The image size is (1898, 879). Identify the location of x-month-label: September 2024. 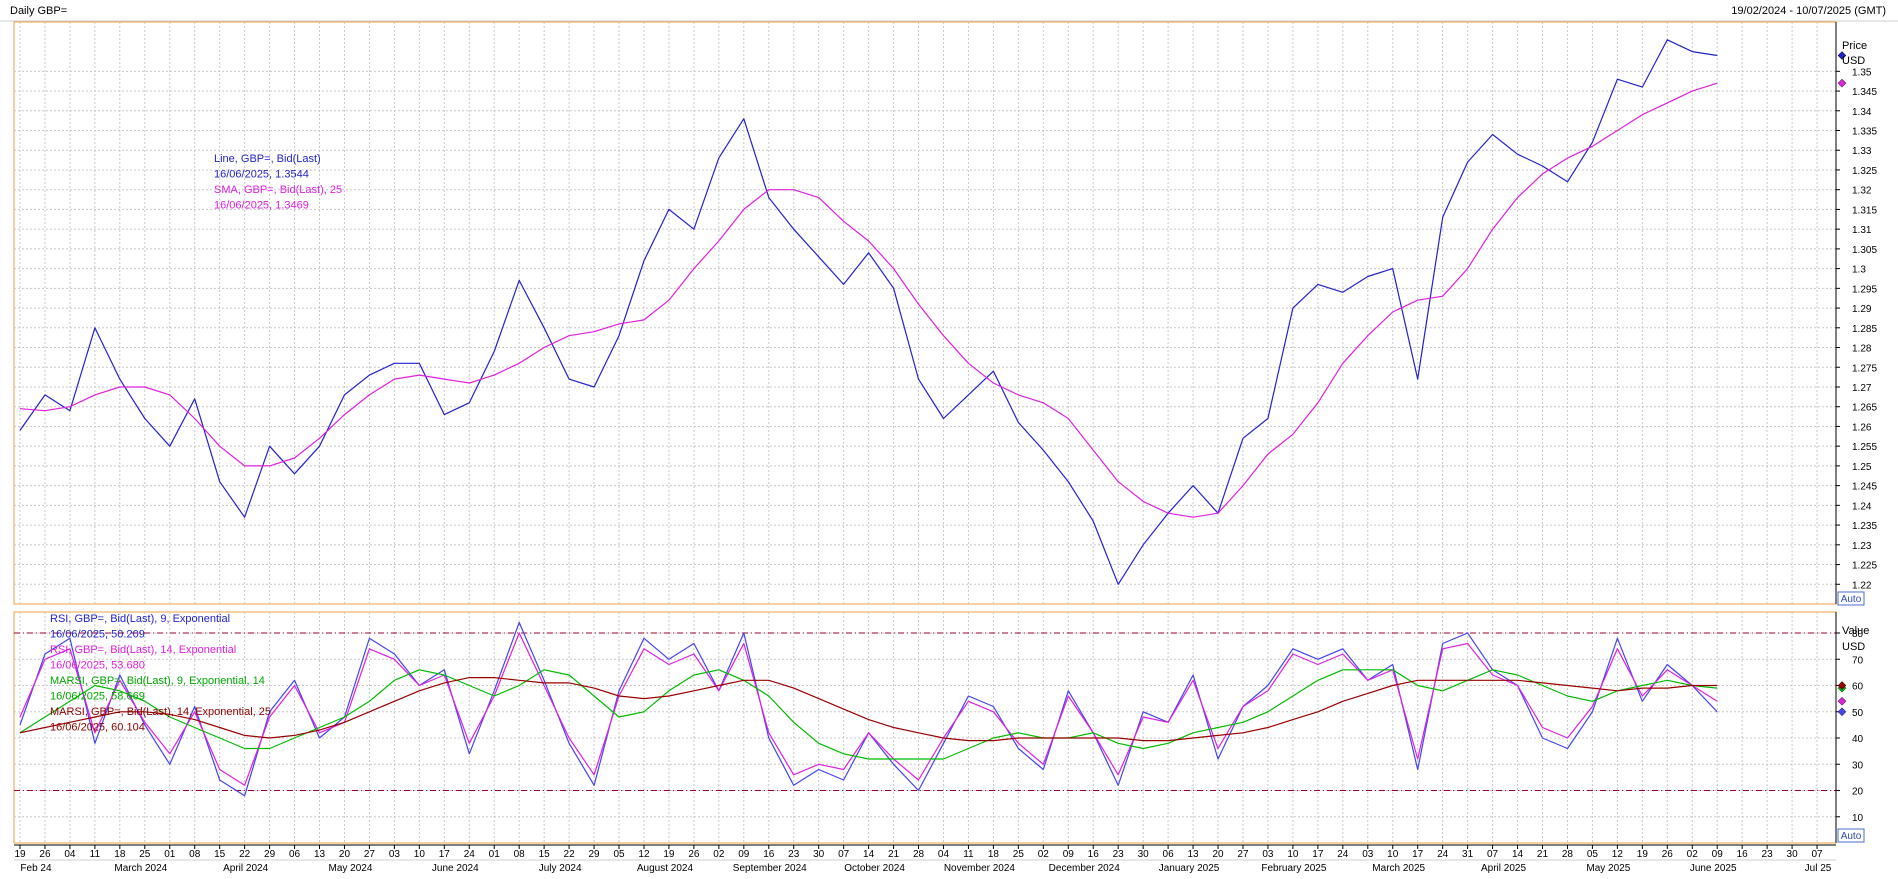
(770, 868).